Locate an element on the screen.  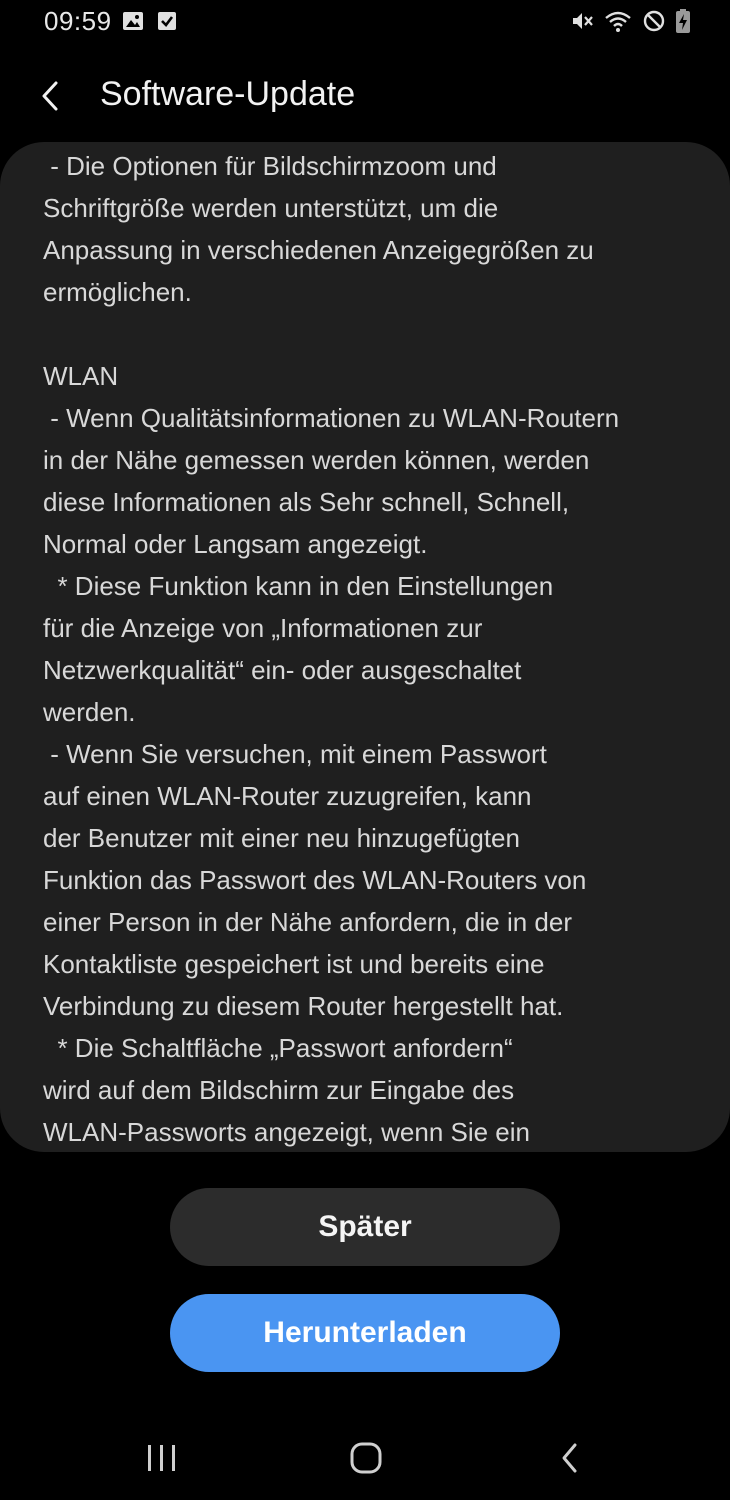
nav-back-button is located at coordinates (570, 1458).